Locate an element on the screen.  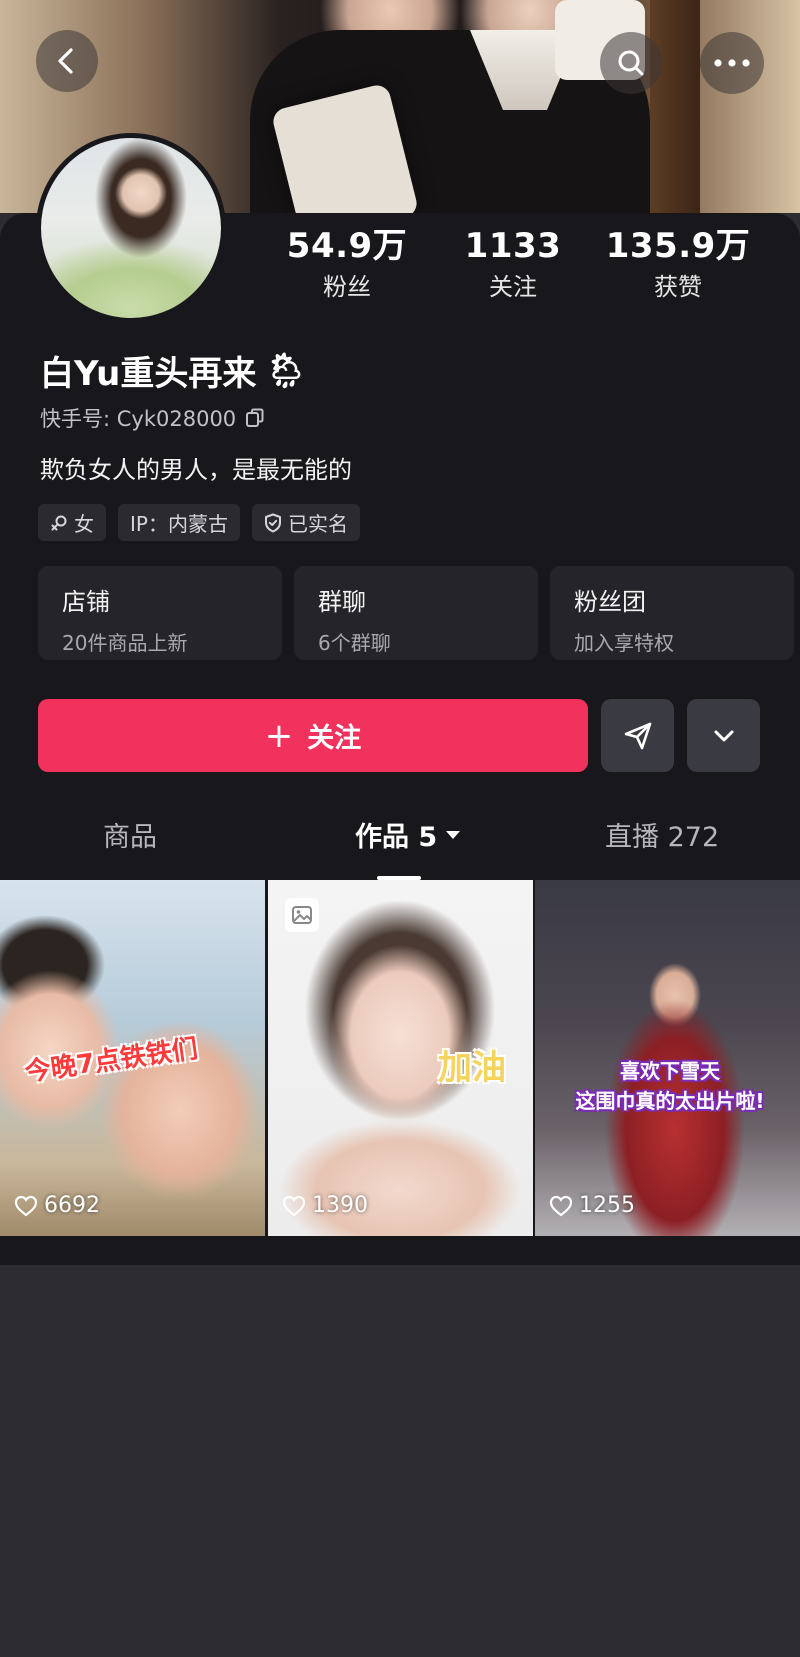
stat-following: 1133 关注 is located at coordinates (513, 264).